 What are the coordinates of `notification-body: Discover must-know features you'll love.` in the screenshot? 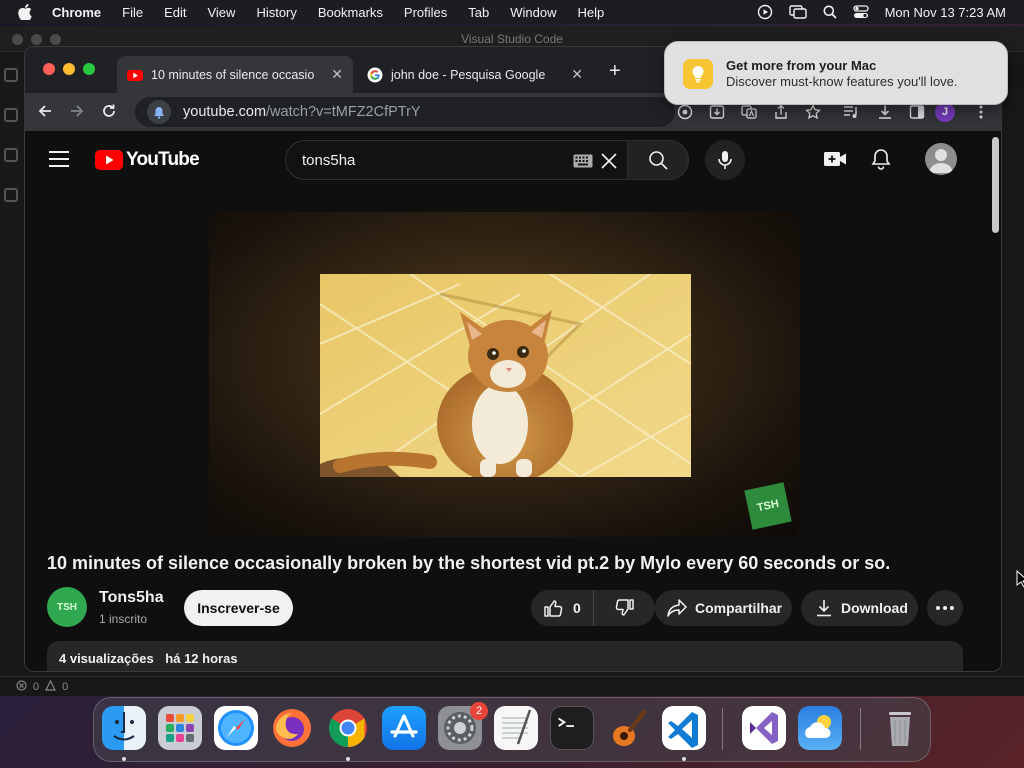 It's located at (842, 81).